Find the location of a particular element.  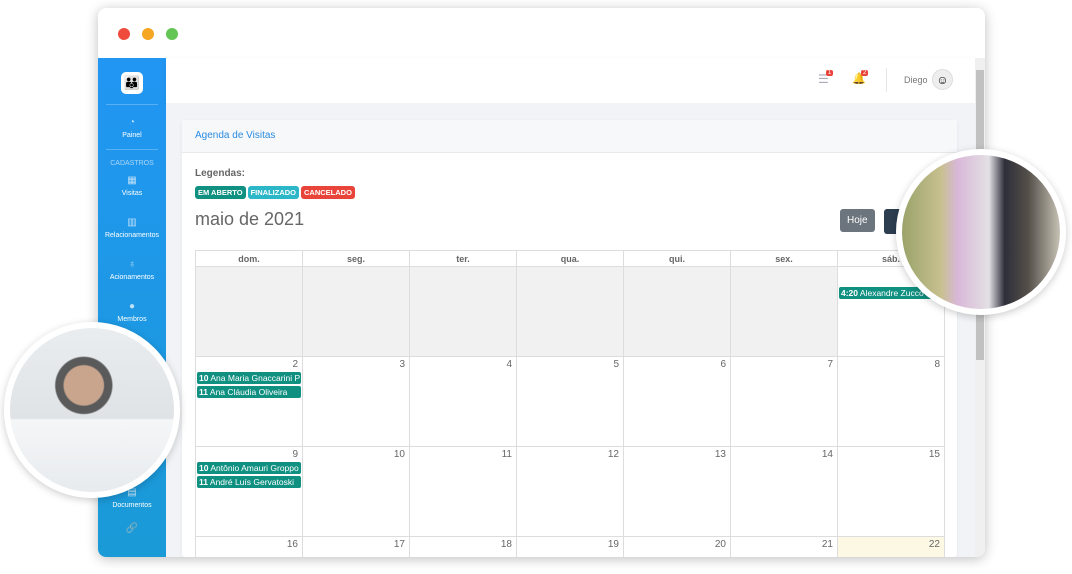

minimize-dot is located at coordinates (148, 34).